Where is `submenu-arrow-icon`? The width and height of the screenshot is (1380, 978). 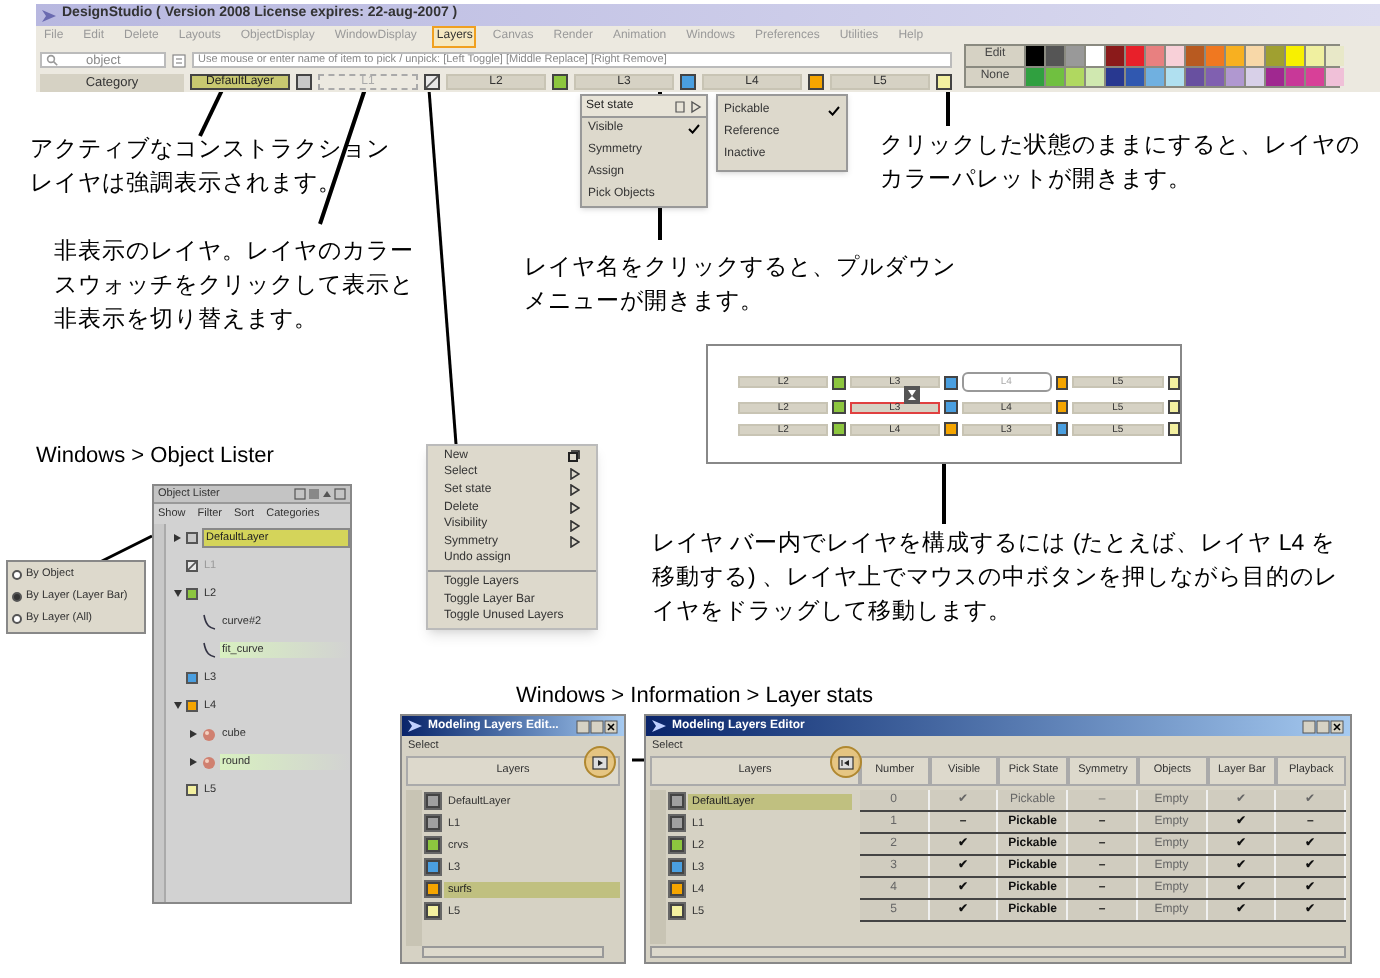
submenu-arrow-icon is located at coordinates (688, 106).